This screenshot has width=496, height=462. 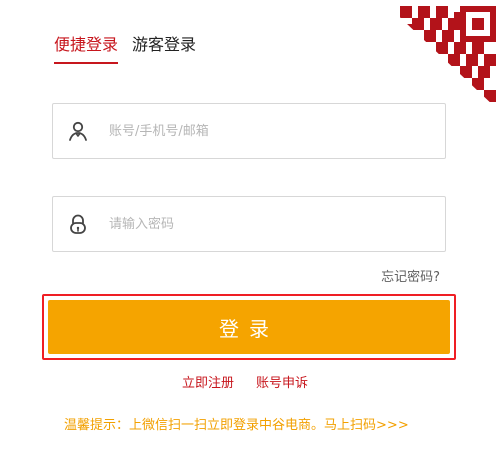 What do you see at coordinates (86, 49) in the screenshot?
I see `tab-quick-login: 便捷登录` at bounding box center [86, 49].